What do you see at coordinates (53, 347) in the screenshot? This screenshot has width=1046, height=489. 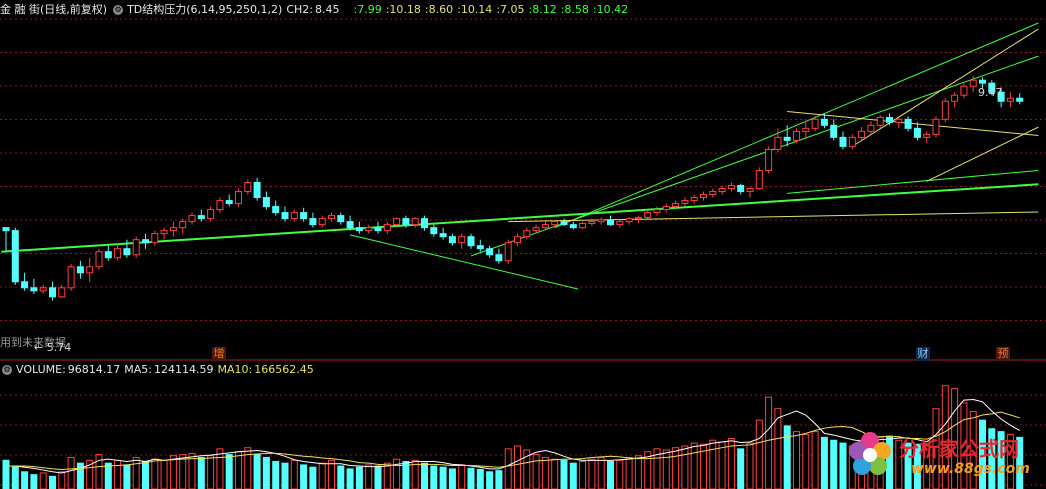 I see `low-price-label: ← 5.74` at bounding box center [53, 347].